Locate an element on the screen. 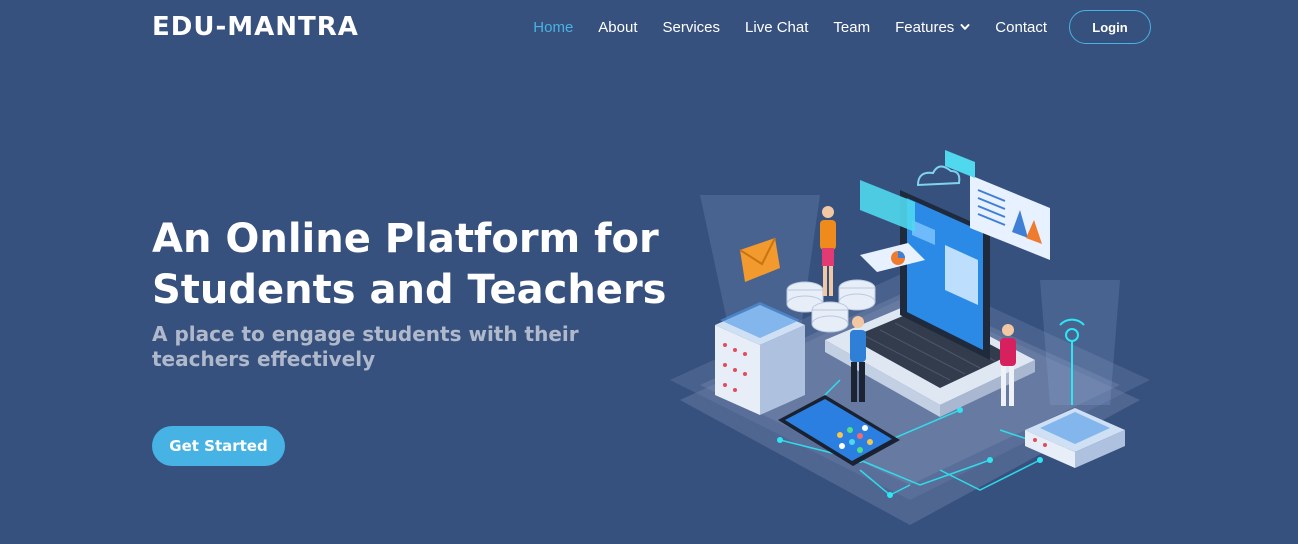  chevron-down-icon is located at coordinates (965, 27).